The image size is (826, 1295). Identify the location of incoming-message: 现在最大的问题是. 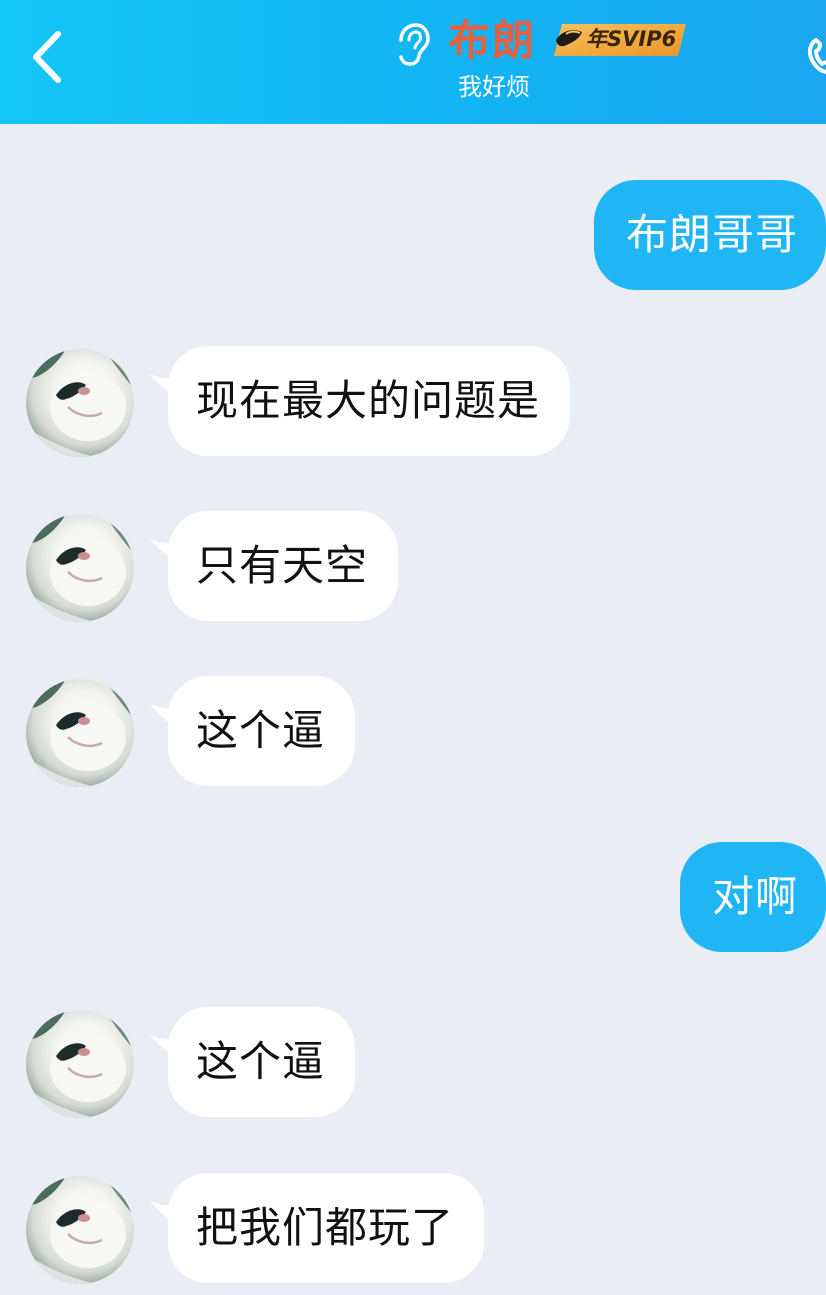
(413, 402).